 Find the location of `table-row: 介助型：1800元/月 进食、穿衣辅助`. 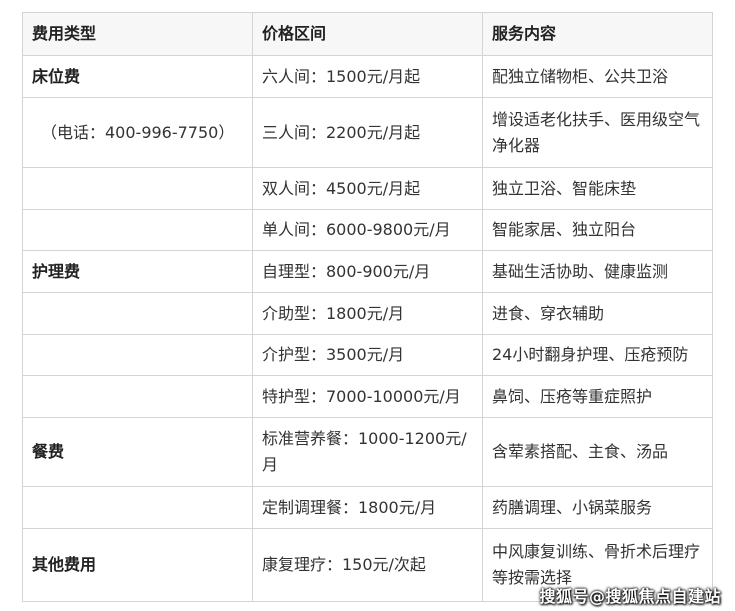

table-row: 介助型：1800元/月 进食、穿衣辅助 is located at coordinates (367, 313).